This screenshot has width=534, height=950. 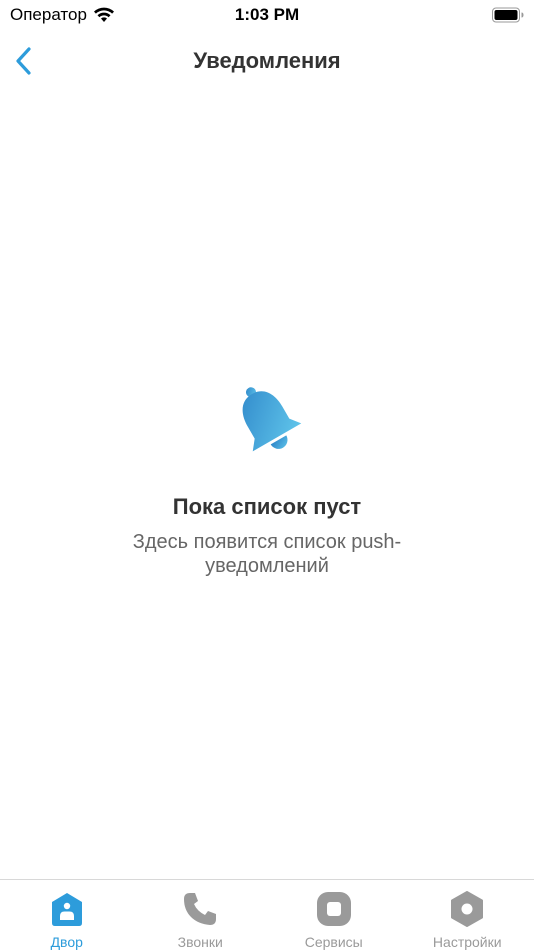 What do you see at coordinates (467, 909) in the screenshot?
I see `settings-icon` at bounding box center [467, 909].